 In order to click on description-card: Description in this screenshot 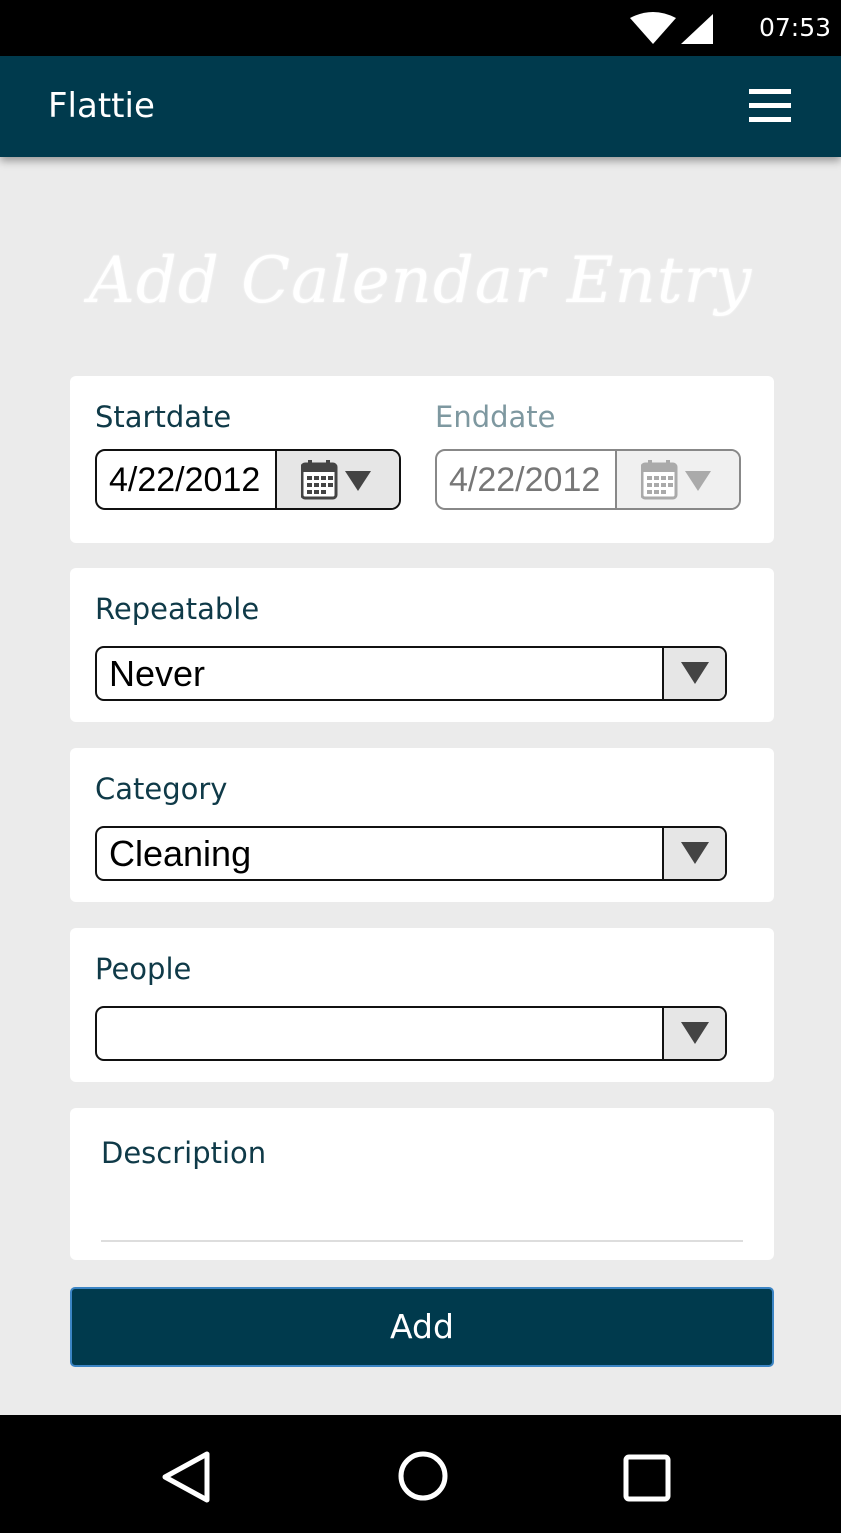, I will do `click(422, 1184)`.